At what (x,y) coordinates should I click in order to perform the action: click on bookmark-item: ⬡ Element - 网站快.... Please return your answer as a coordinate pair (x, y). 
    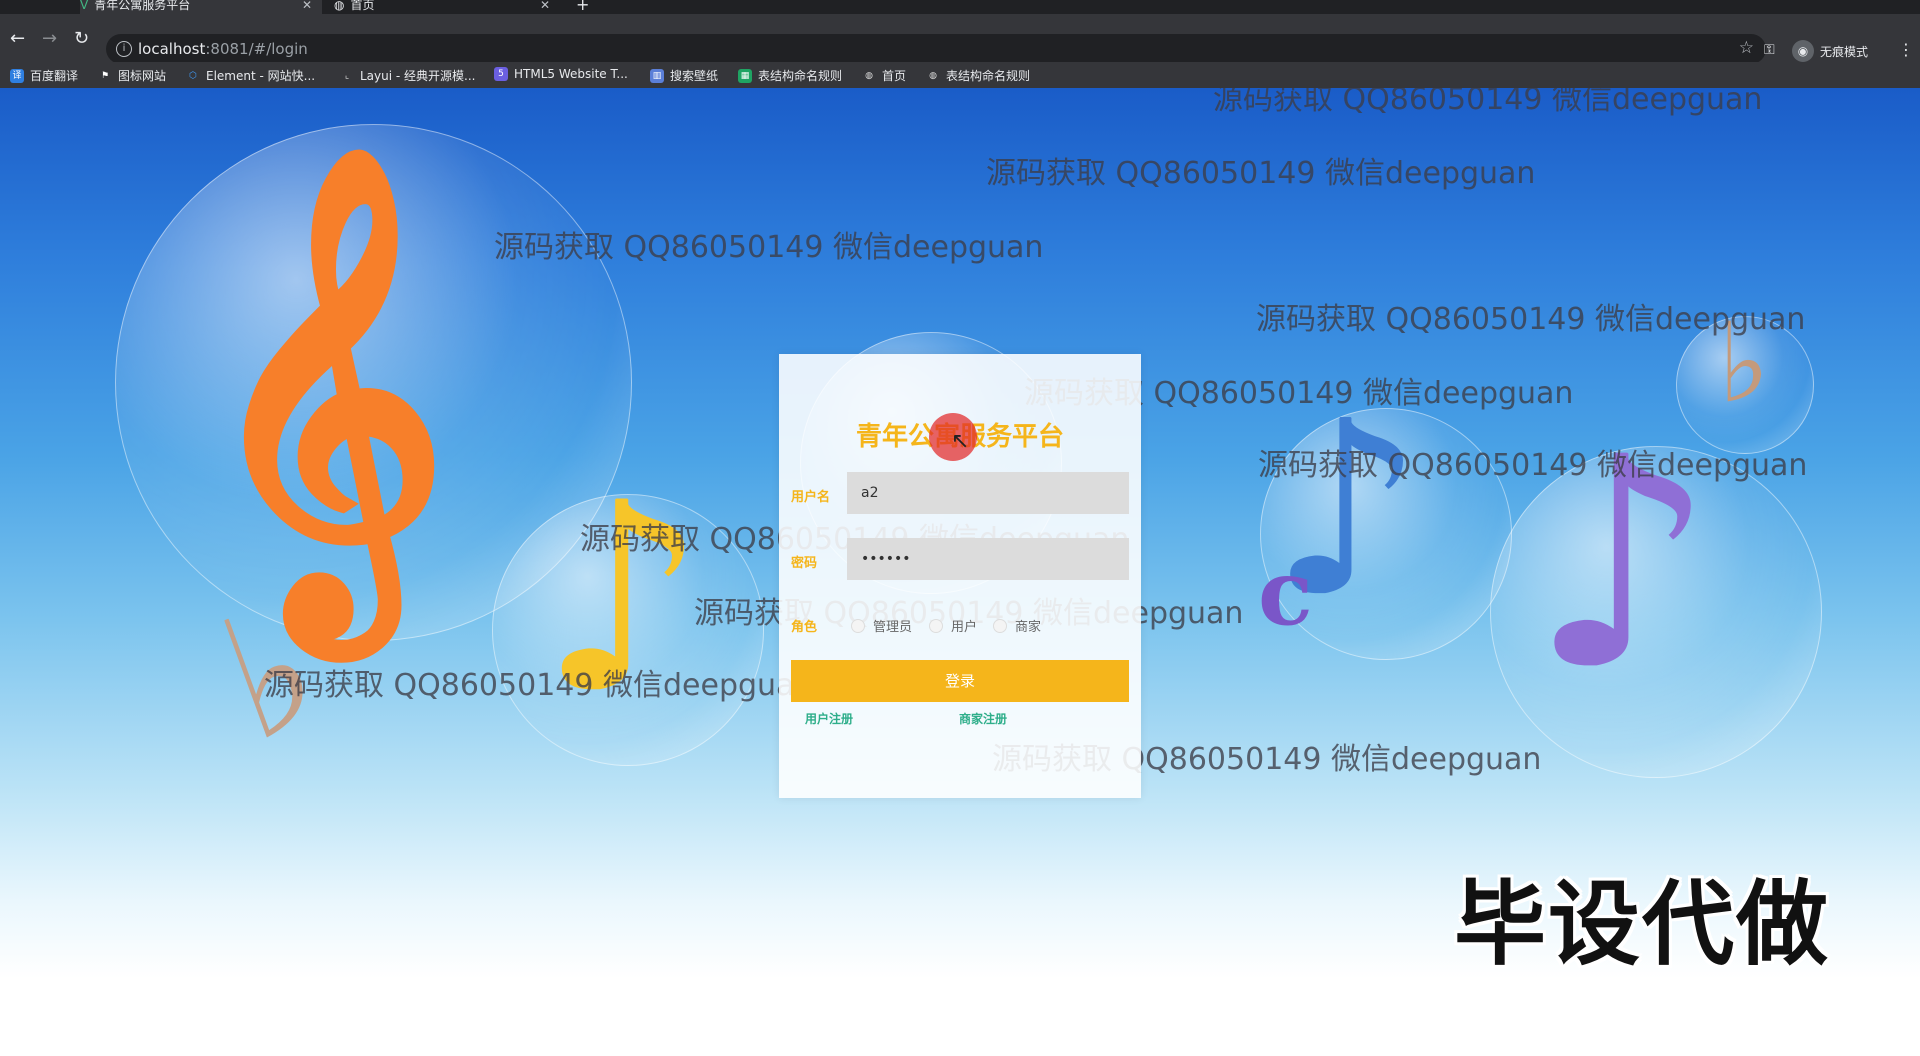
    Looking at the image, I should click on (250, 75).